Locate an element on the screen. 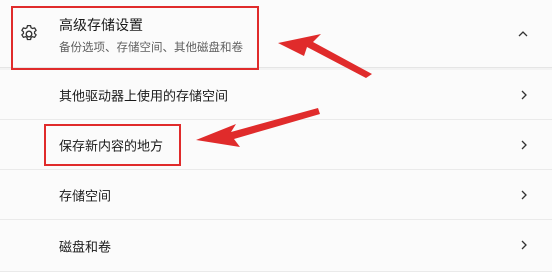 This screenshot has height=272, width=552. gear-icon is located at coordinates (29, 33).